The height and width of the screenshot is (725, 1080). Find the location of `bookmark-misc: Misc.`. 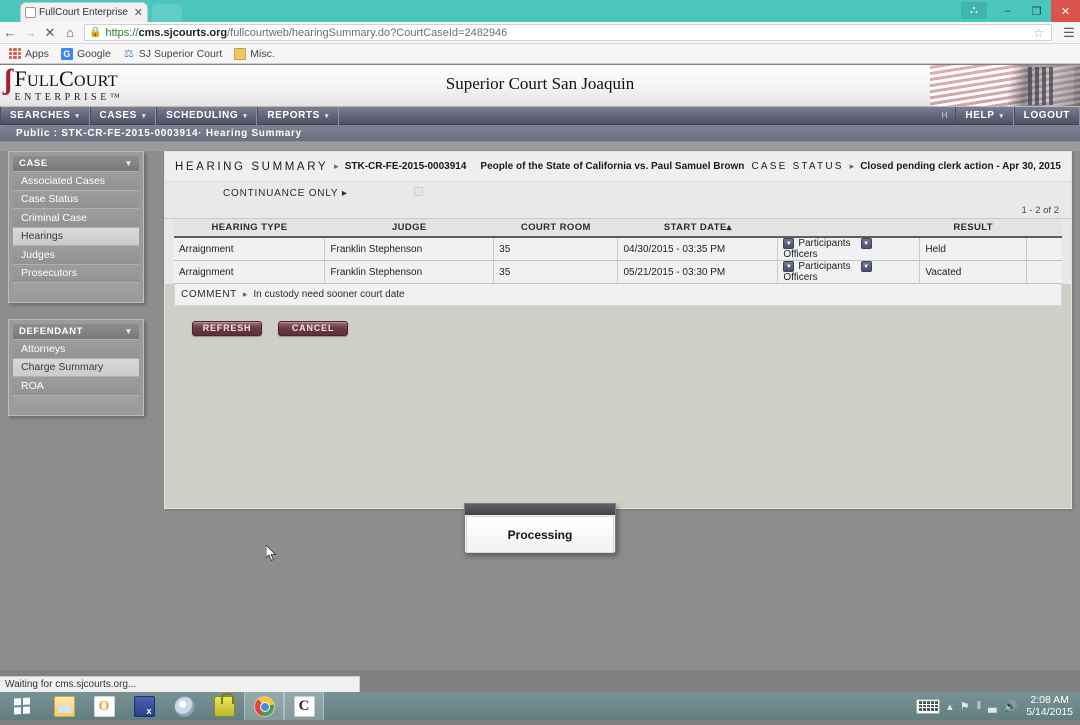

bookmark-misc: Misc. is located at coordinates (254, 54).